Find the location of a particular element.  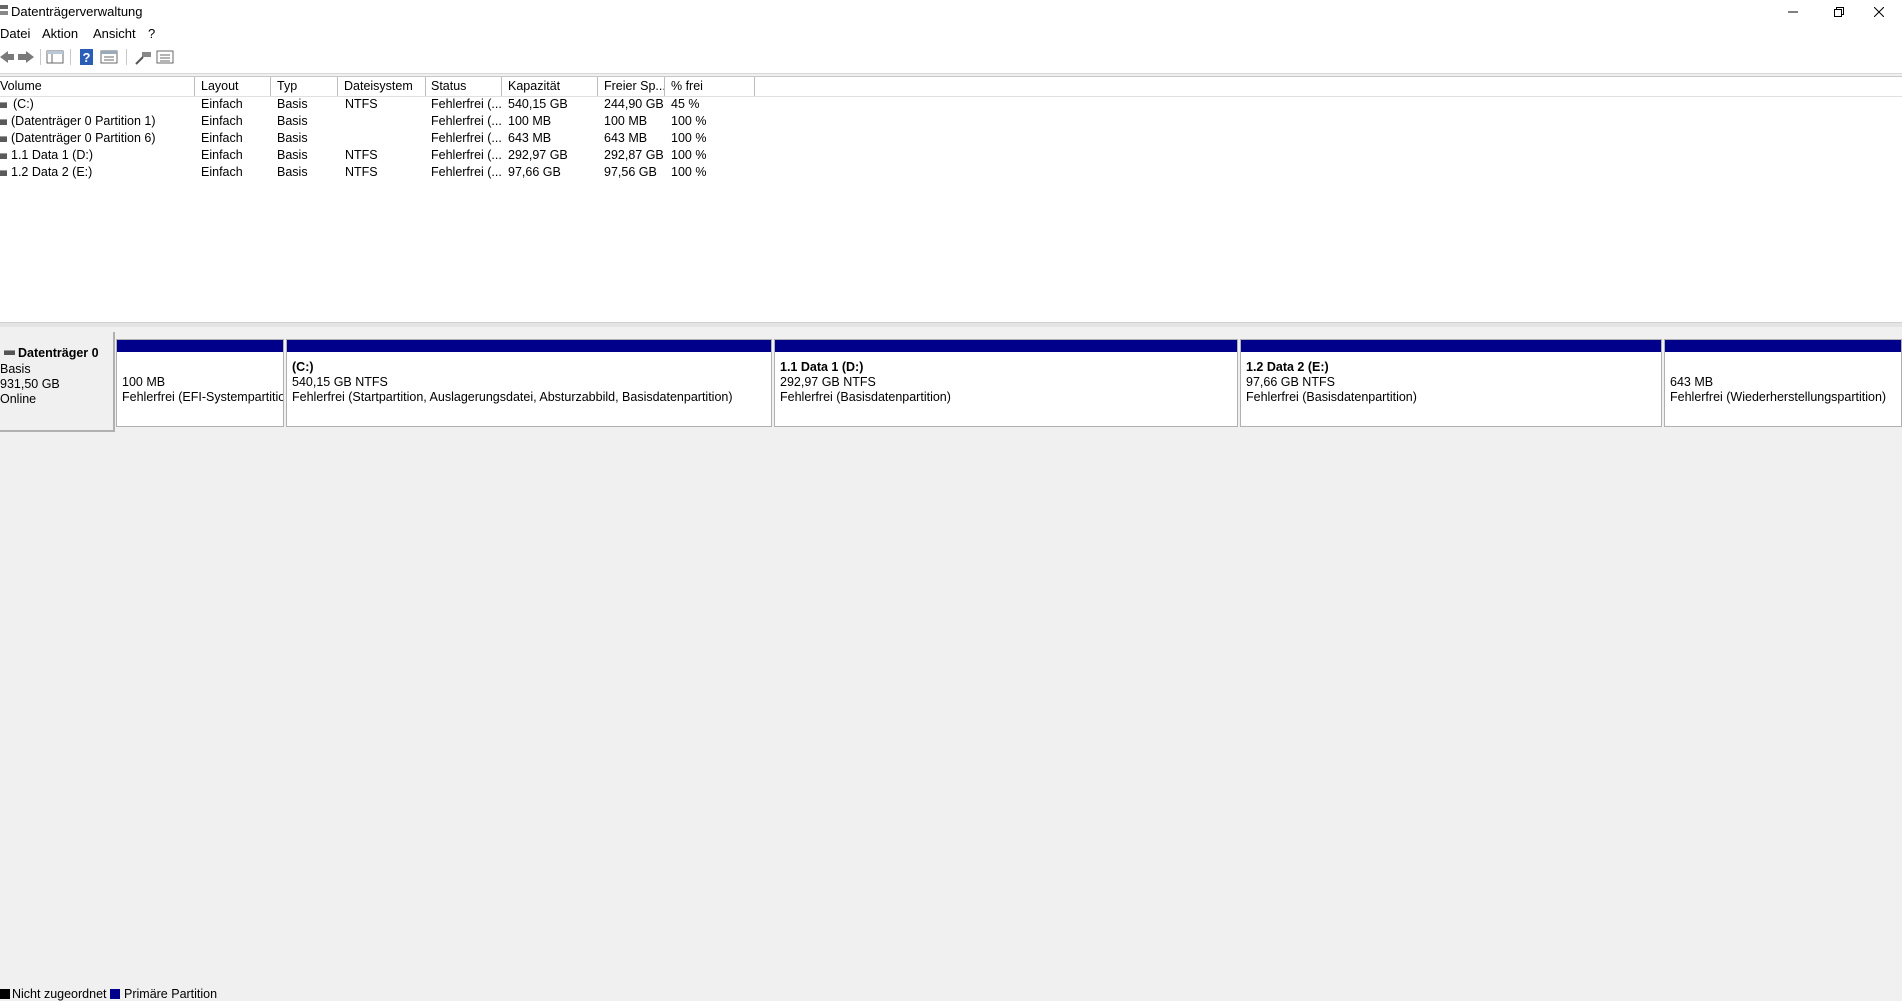

legend-swatch-unallocated is located at coordinates (5, 994).